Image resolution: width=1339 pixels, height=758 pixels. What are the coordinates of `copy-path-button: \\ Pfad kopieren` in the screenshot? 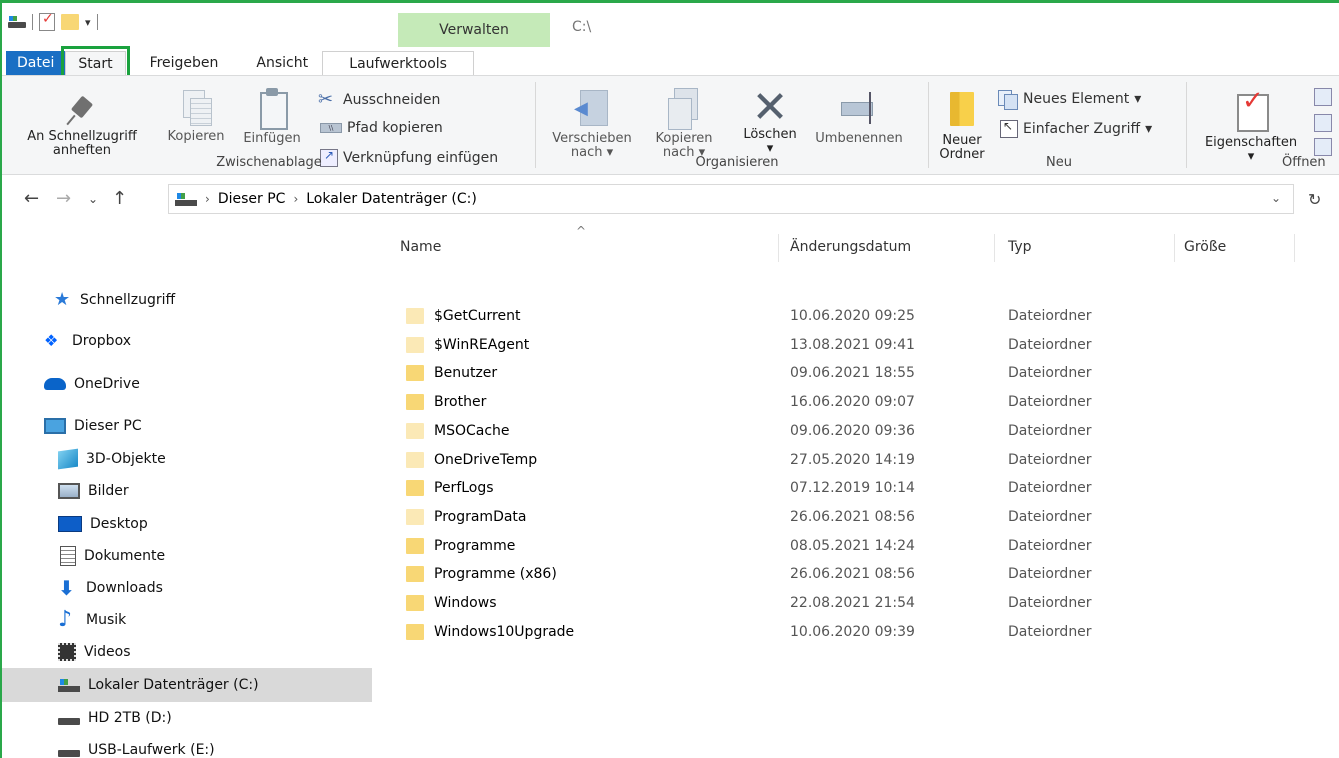 It's located at (381, 128).